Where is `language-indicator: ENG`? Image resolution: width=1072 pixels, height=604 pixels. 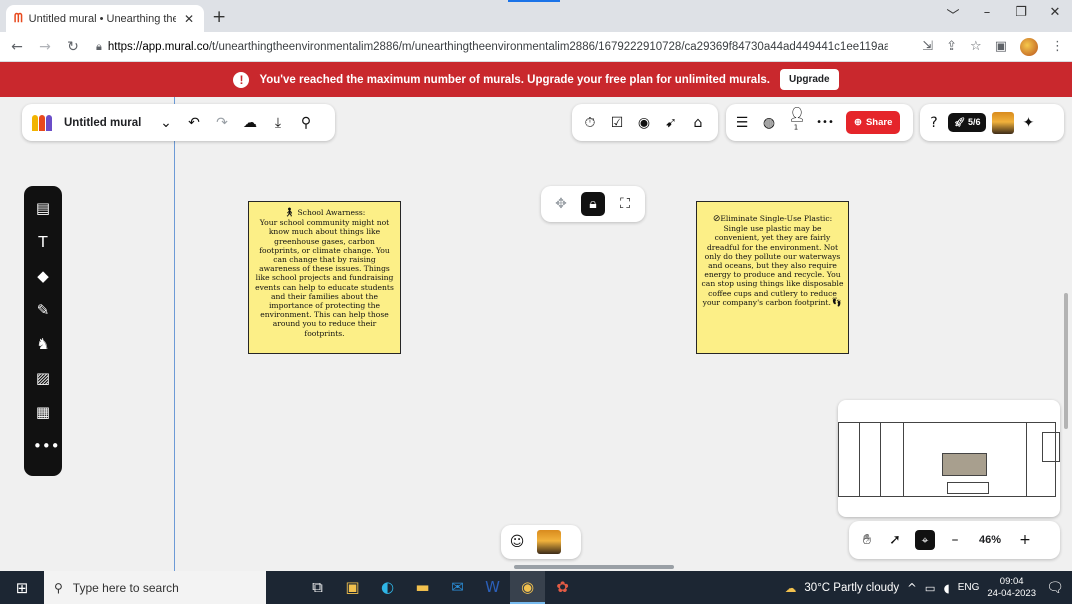 language-indicator: ENG is located at coordinates (969, 587).